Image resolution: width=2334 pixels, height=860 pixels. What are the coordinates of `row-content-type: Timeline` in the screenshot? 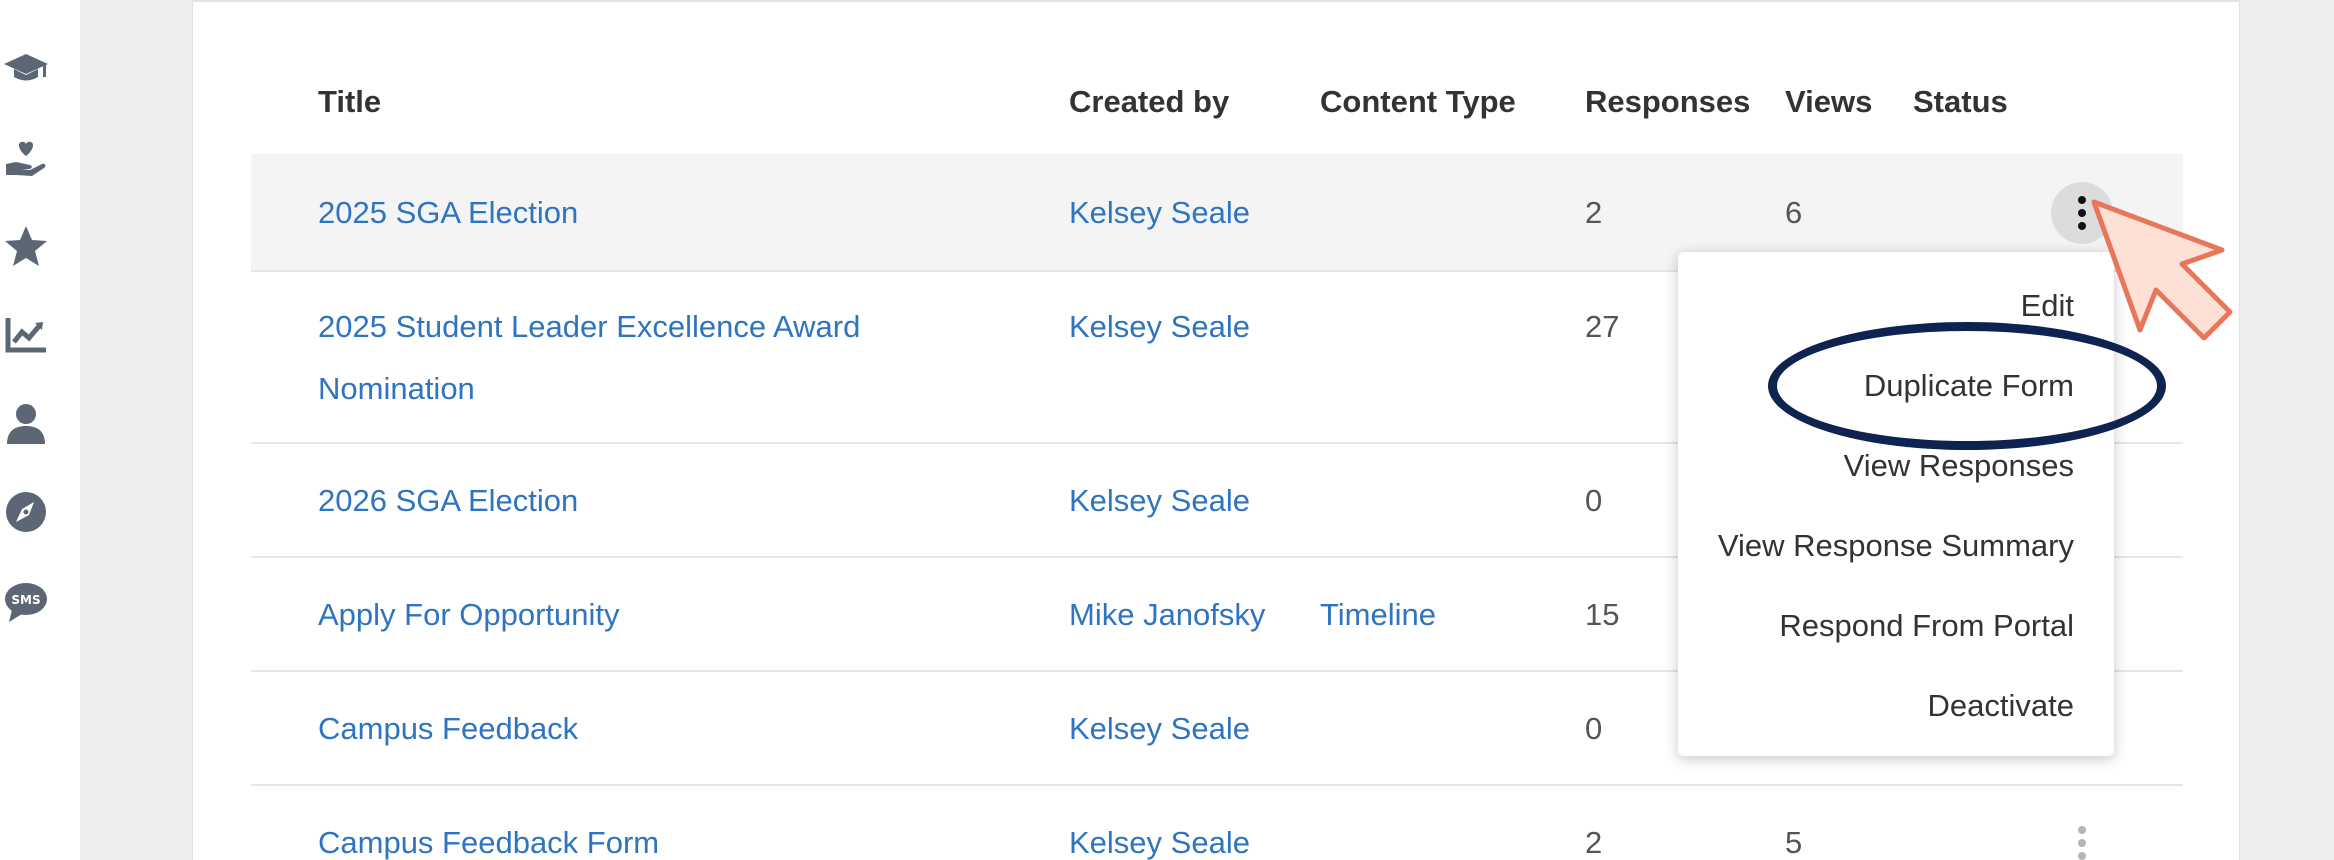 It's located at (1378, 615).